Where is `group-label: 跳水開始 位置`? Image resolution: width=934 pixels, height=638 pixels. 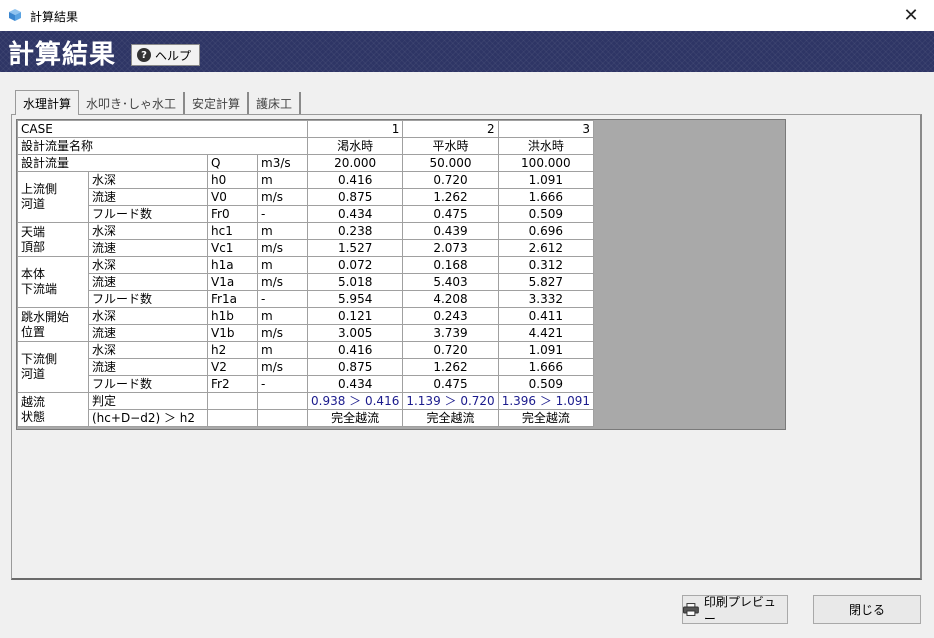
group-label: 跳水開始 位置 is located at coordinates (53, 324).